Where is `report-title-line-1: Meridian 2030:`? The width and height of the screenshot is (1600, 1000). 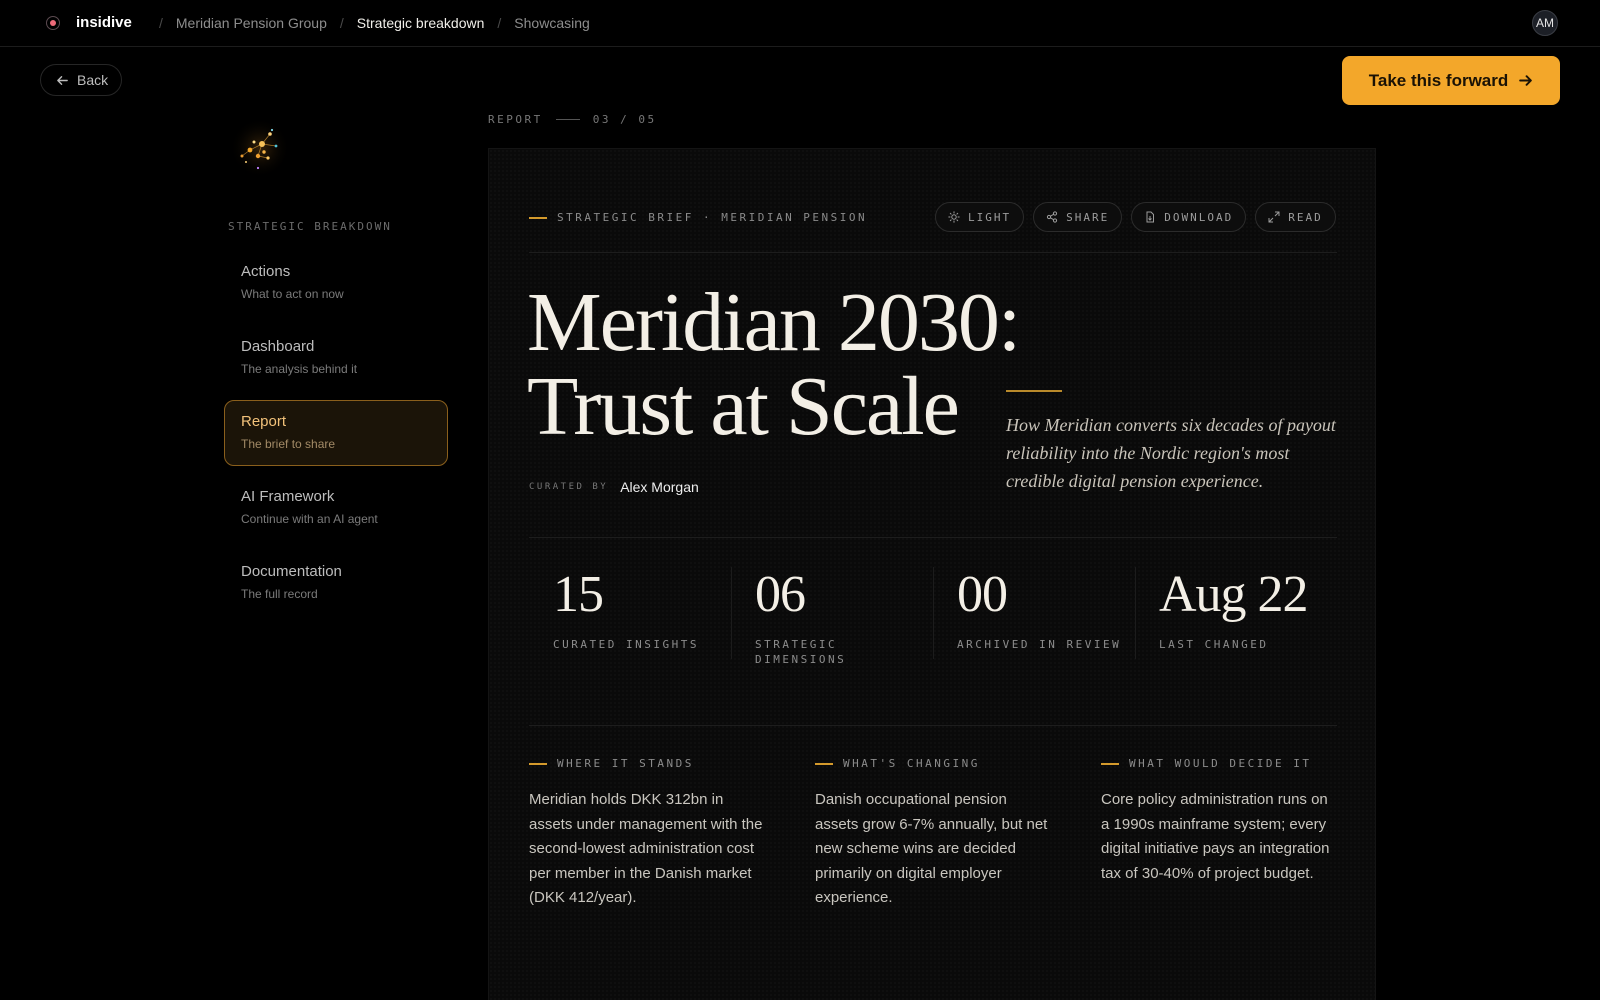
report-title-line-1: Meridian 2030: is located at coordinates (774, 322).